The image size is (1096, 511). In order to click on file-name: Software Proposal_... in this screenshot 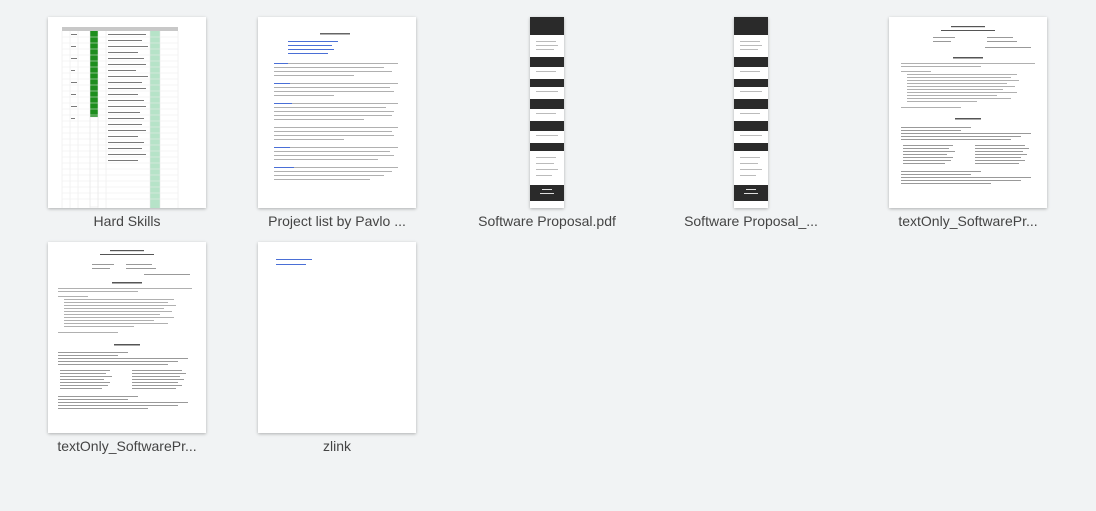, I will do `click(751, 221)`.